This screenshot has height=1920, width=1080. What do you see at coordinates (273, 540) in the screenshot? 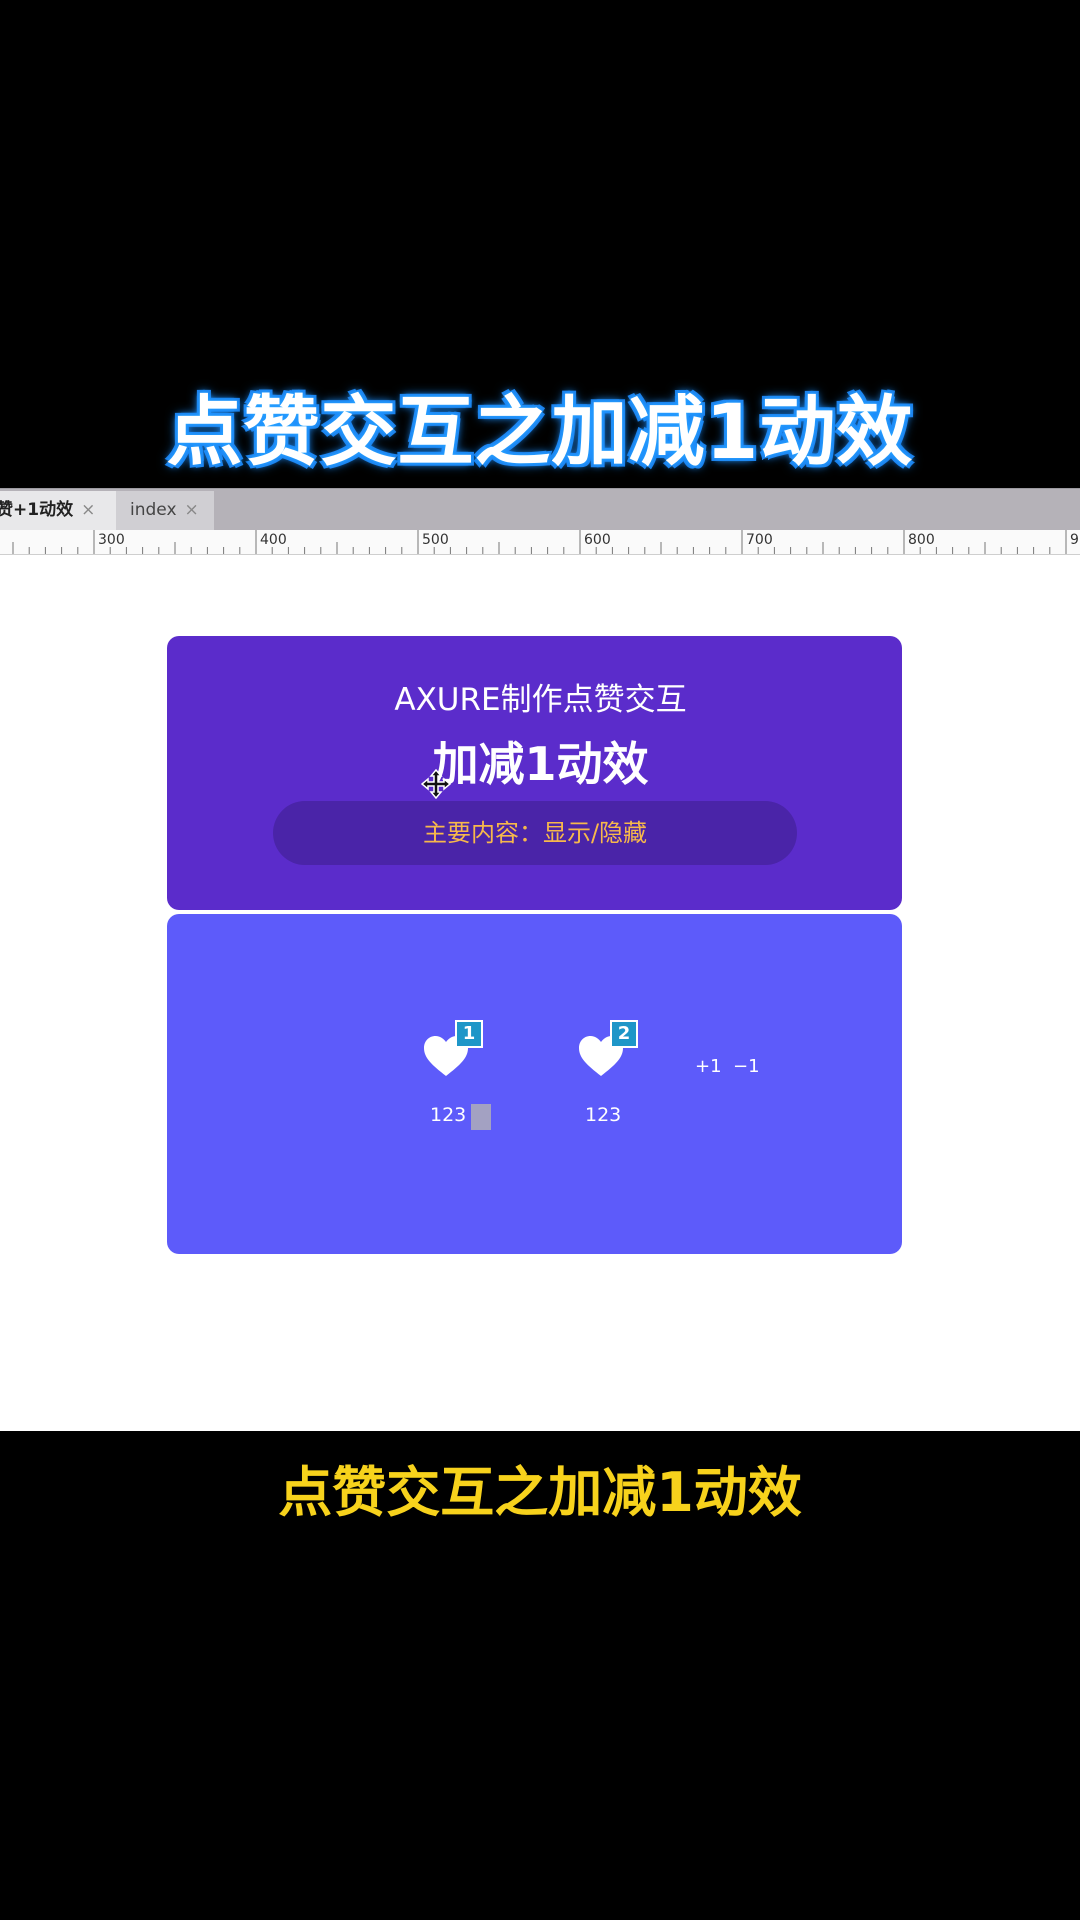
I see `ruler-label: 400` at bounding box center [273, 540].